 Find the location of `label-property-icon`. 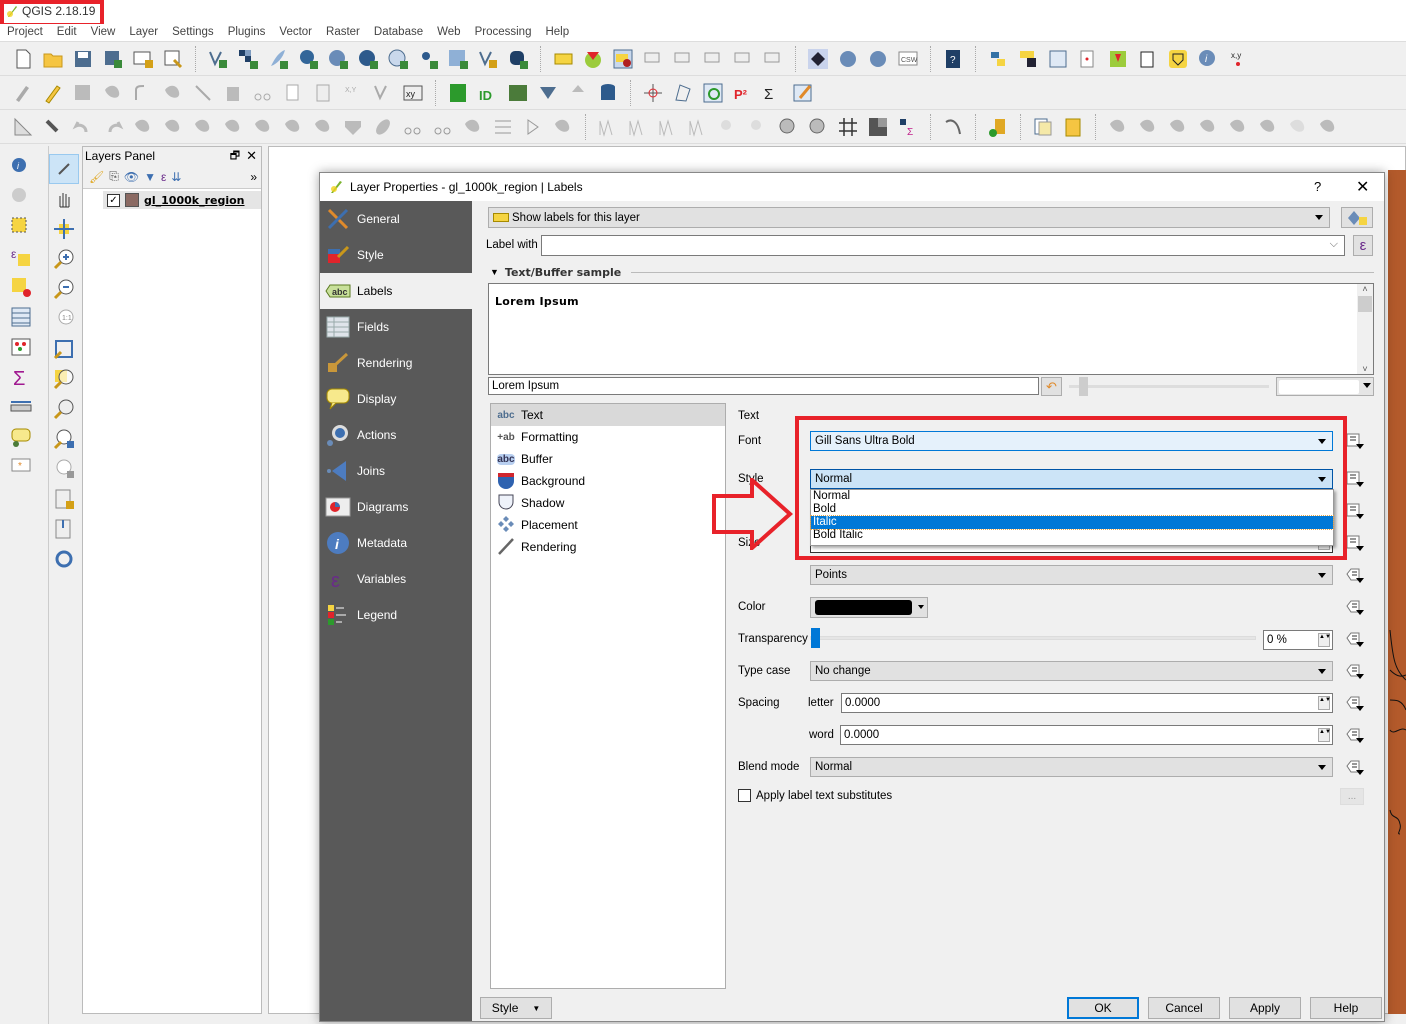

label-property-icon is located at coordinates (773, 59).